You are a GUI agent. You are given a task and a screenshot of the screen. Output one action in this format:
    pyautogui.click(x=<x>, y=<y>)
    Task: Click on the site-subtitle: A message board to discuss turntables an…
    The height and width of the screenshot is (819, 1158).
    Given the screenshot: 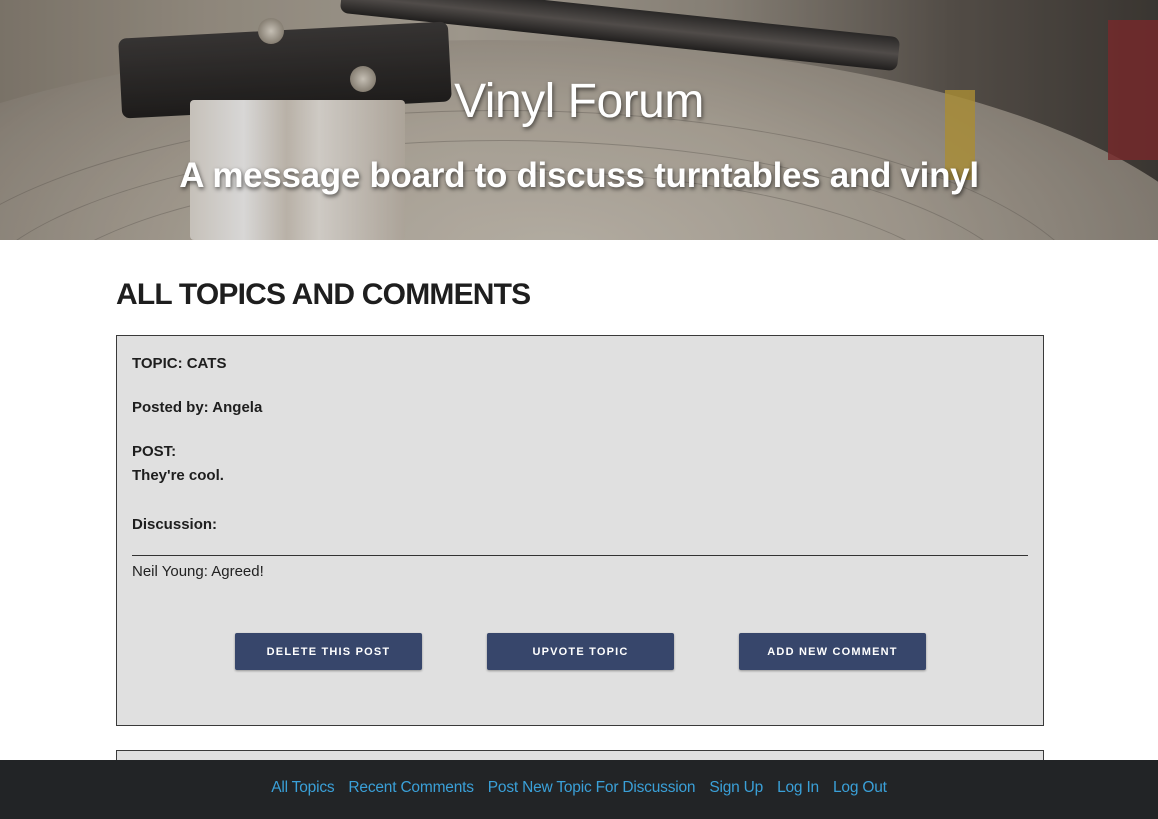 What is the action you would take?
    pyautogui.click(x=579, y=175)
    